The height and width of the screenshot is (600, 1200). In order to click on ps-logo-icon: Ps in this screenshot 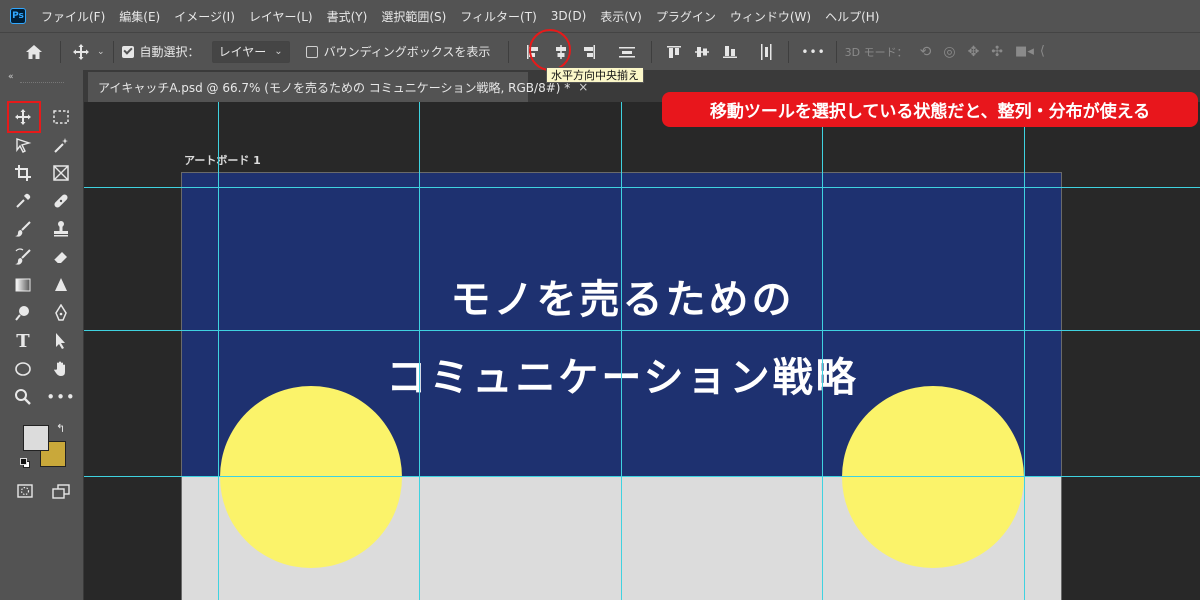, I will do `click(18, 16)`.